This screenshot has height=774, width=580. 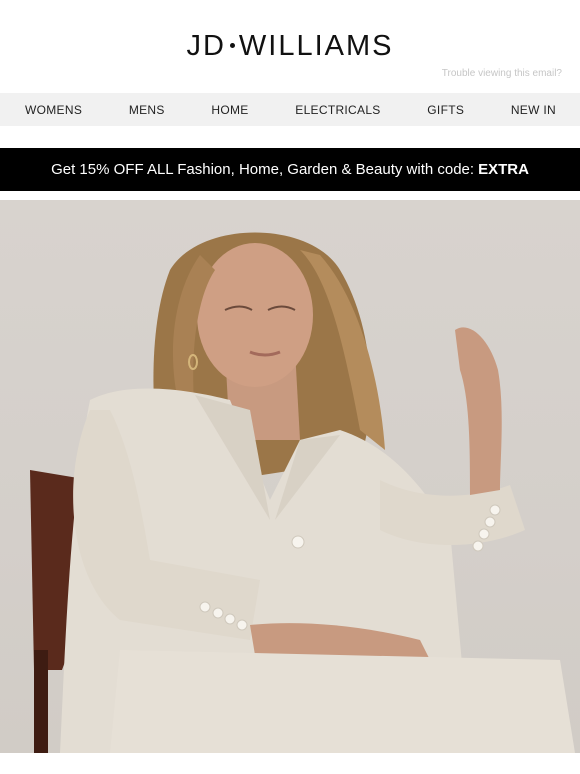 I want to click on nav-mens: MENS, so click(x=147, y=110).